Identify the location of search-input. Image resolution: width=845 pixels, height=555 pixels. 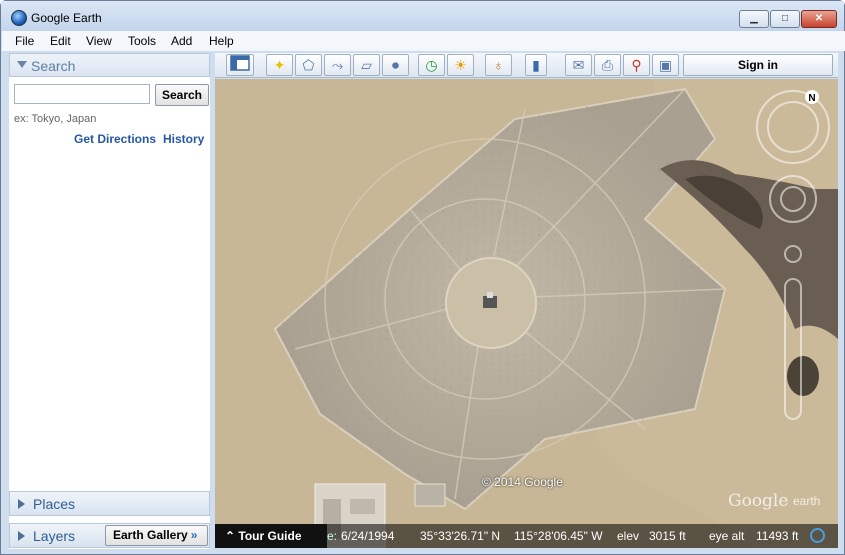
(82, 94).